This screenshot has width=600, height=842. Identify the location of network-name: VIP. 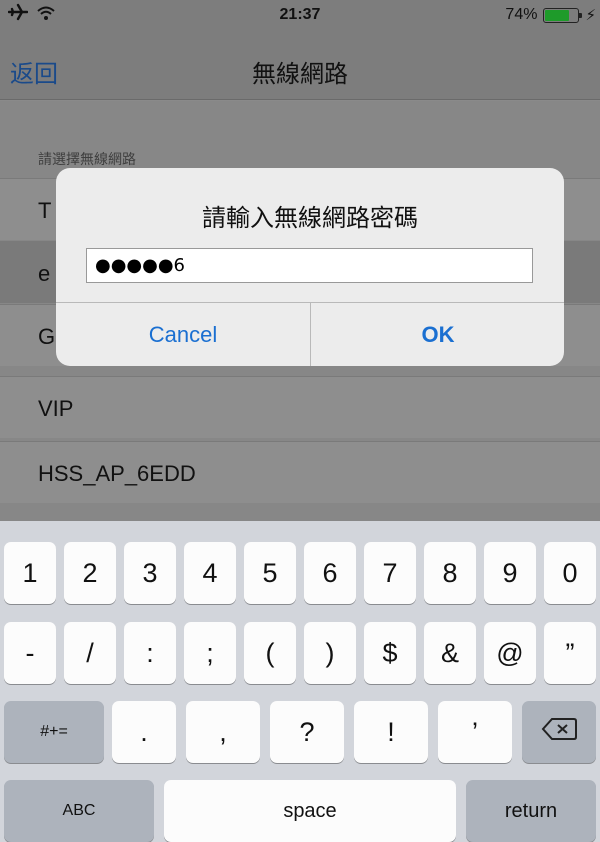
(56, 408).